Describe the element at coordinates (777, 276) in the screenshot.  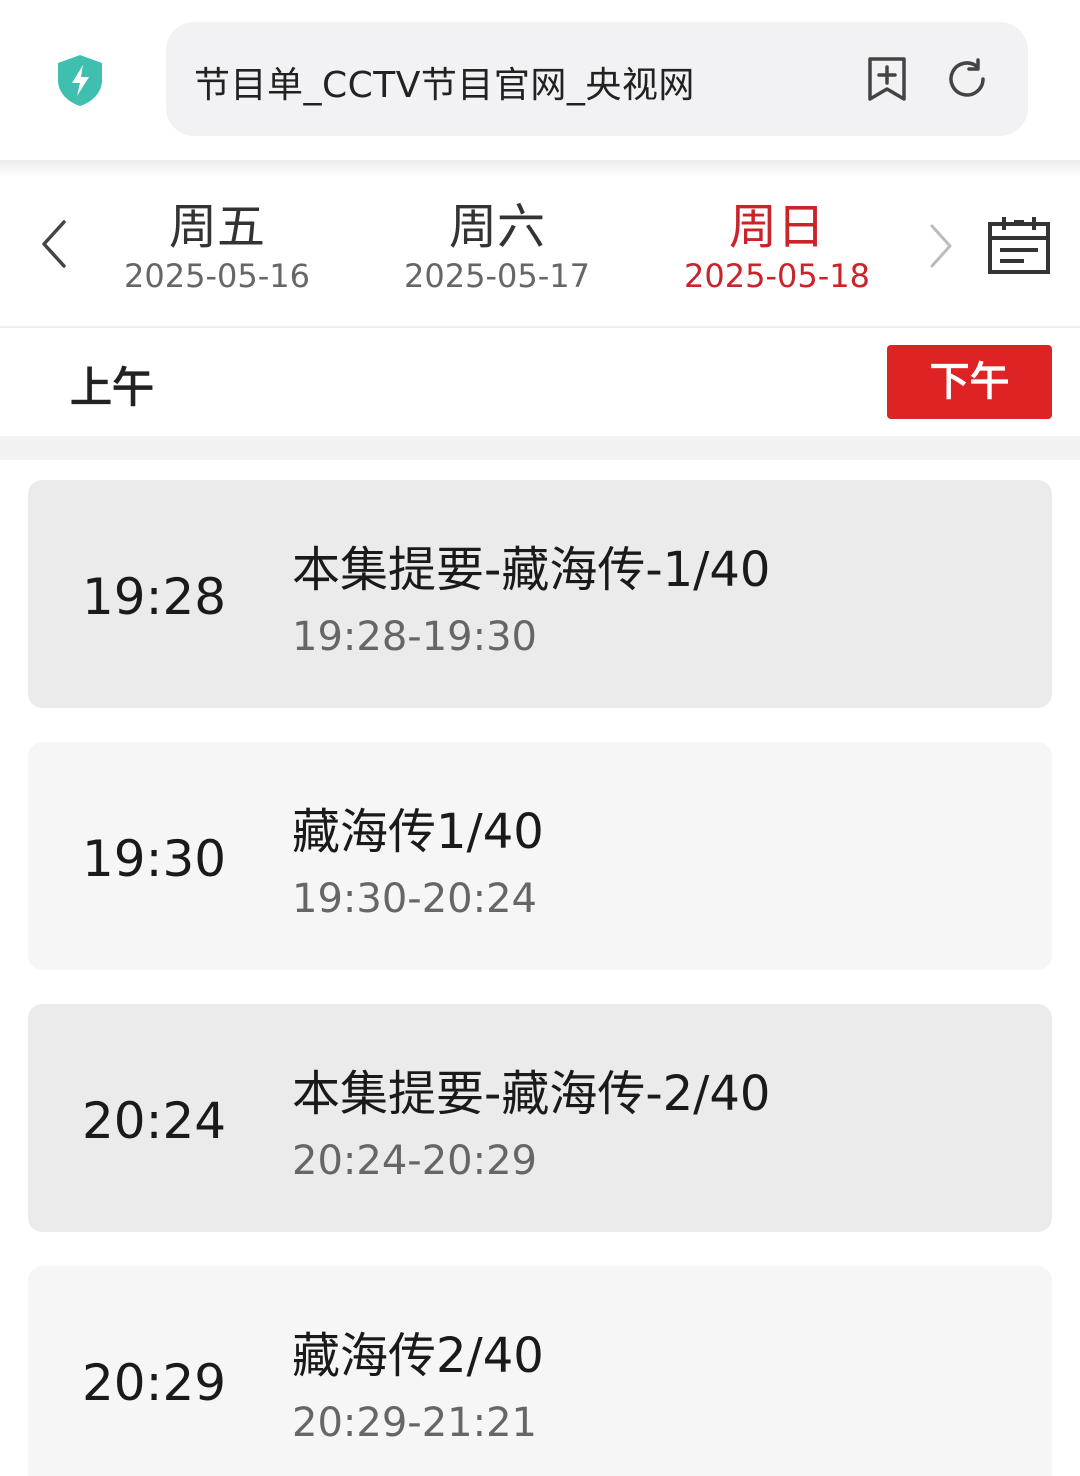
I see `day-date: 2025-05-18` at that location.